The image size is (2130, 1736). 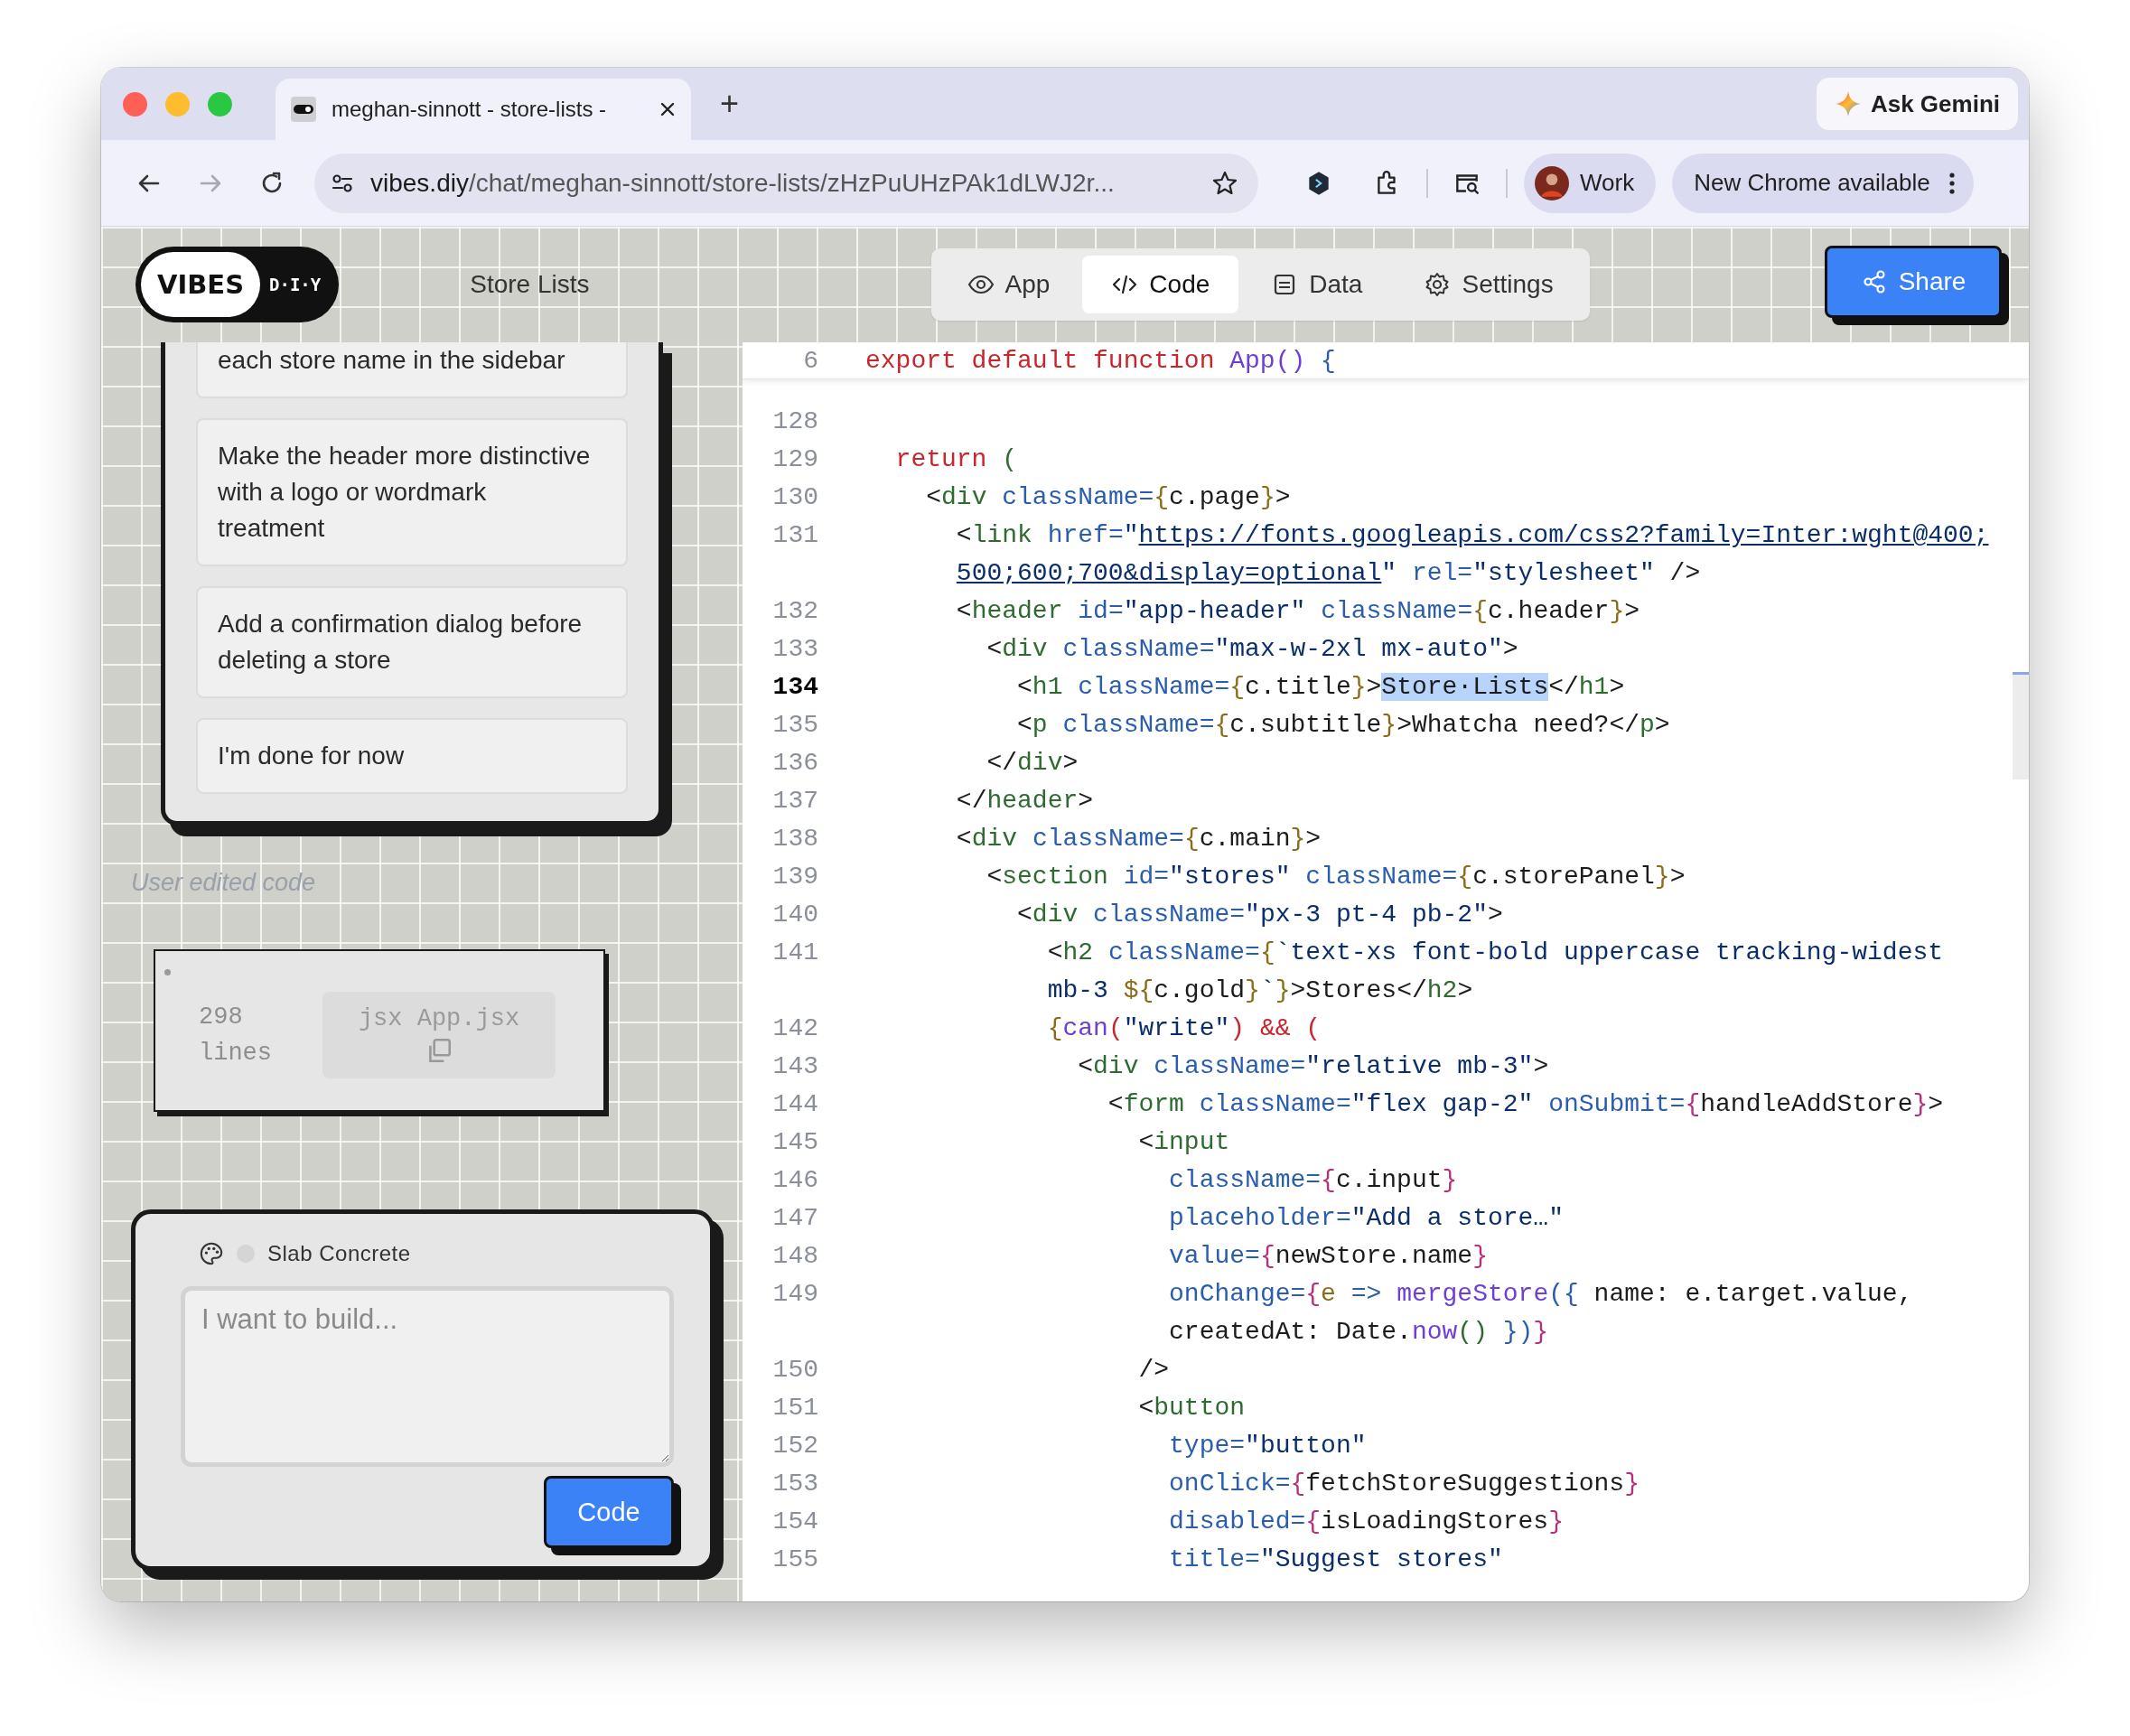 What do you see at coordinates (794, 649) in the screenshot?
I see `line-number: 133` at bounding box center [794, 649].